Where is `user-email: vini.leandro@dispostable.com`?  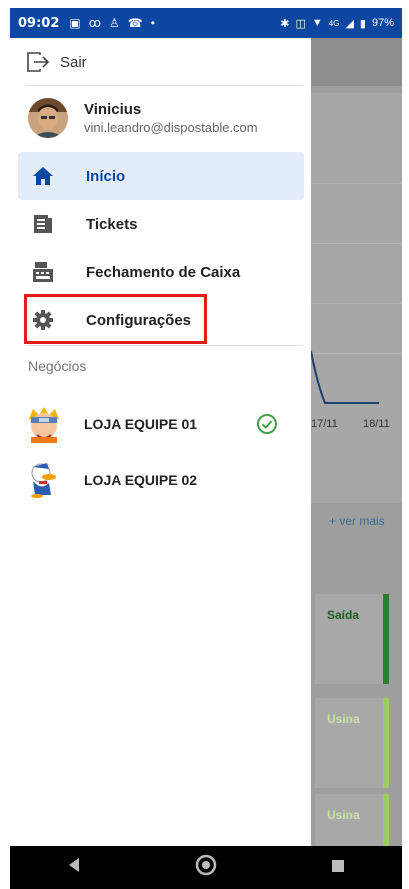 user-email: vini.leandro@dispostable.com is located at coordinates (171, 127).